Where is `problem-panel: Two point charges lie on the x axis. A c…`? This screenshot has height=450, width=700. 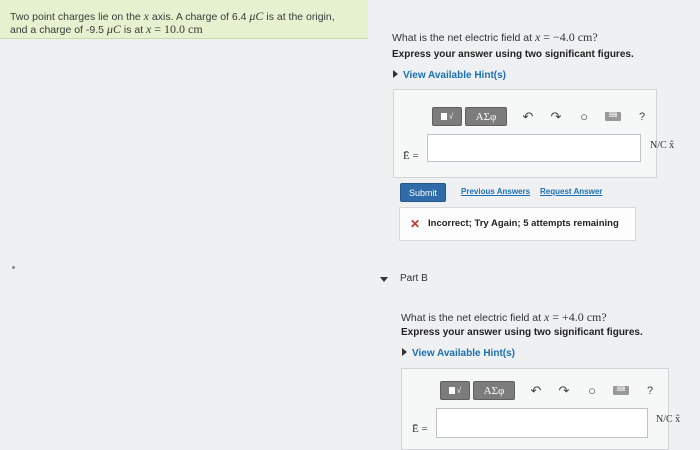 problem-panel: Two point charges lie on the x axis. A c… is located at coordinates (184, 19).